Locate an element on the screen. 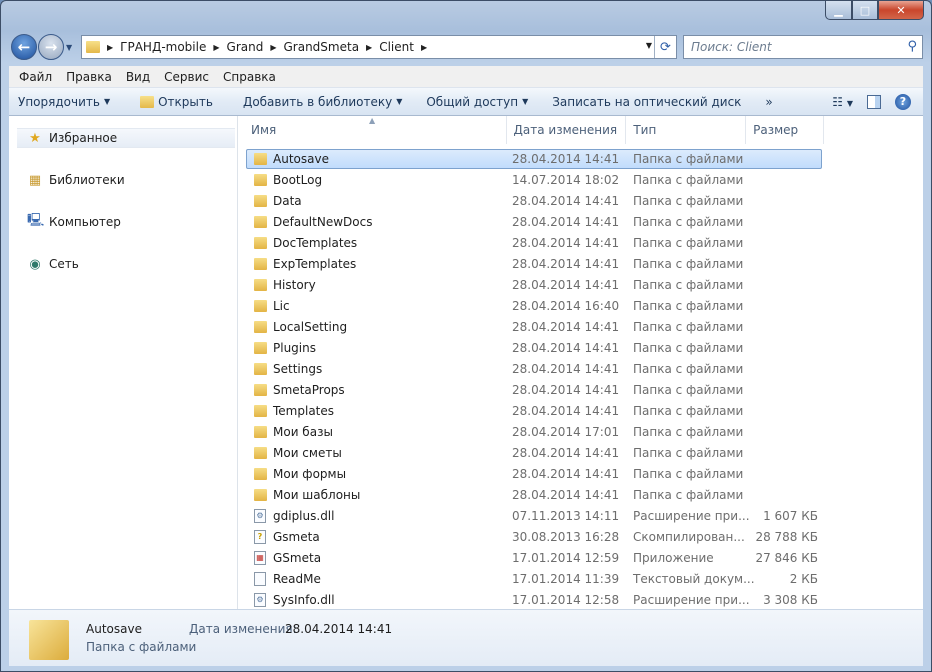 This screenshot has width=932, height=672. share-button: Общий доступ ▼ is located at coordinates (477, 101).